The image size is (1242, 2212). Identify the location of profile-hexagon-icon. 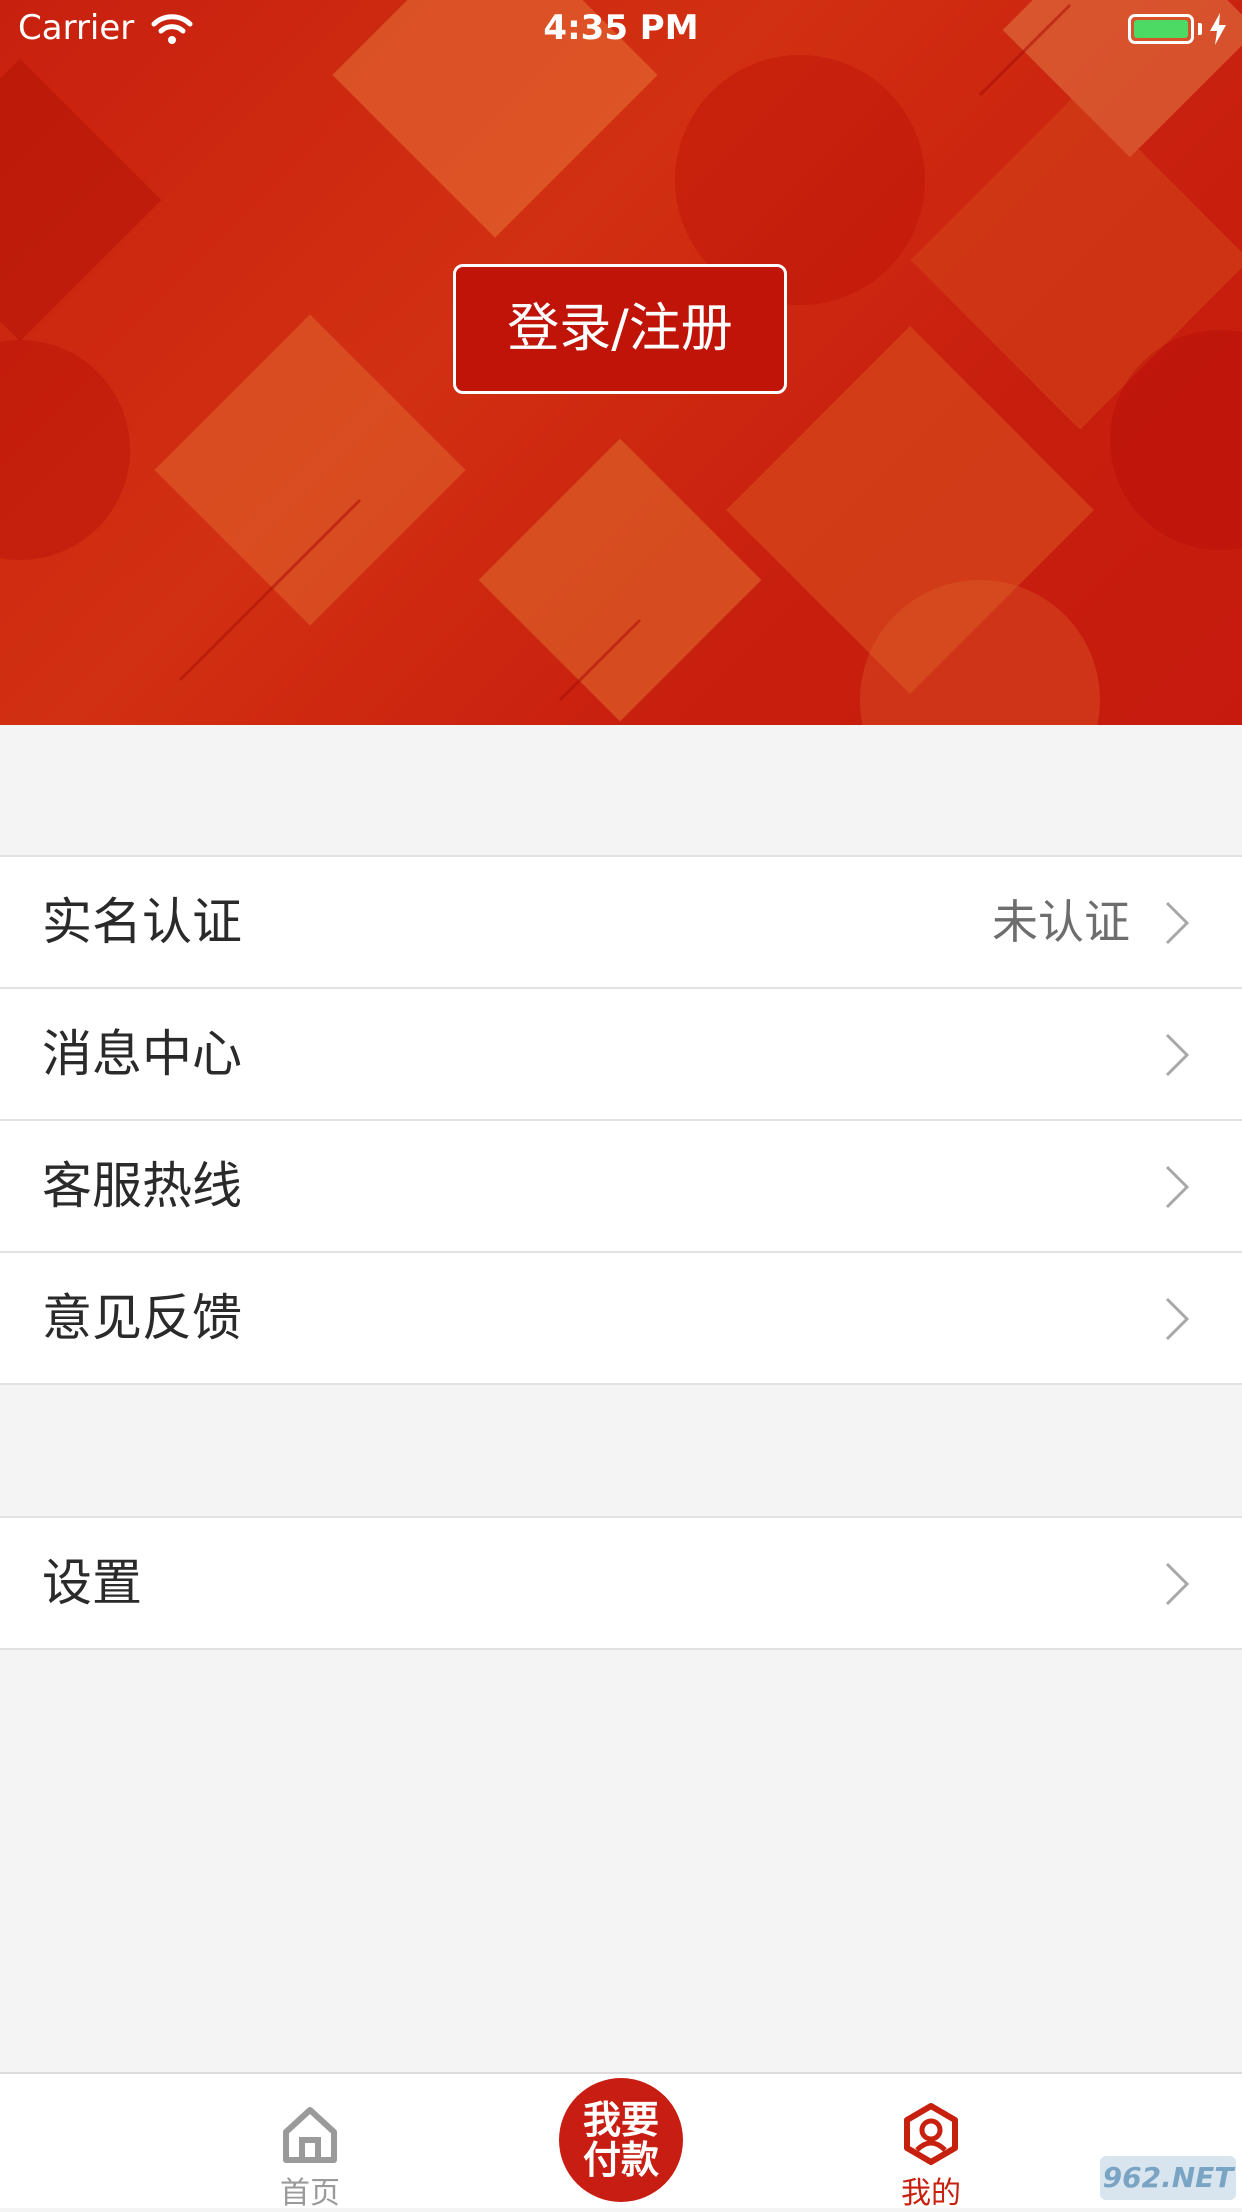
(931, 2134).